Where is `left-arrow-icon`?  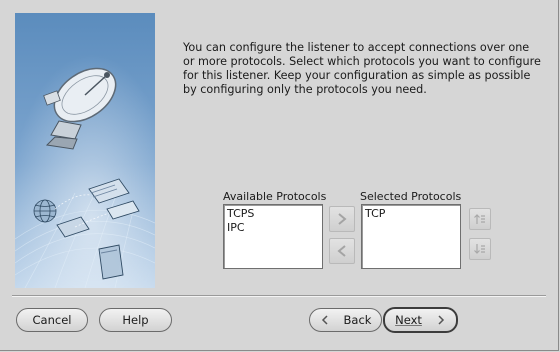
left-arrow-icon is located at coordinates (341, 251).